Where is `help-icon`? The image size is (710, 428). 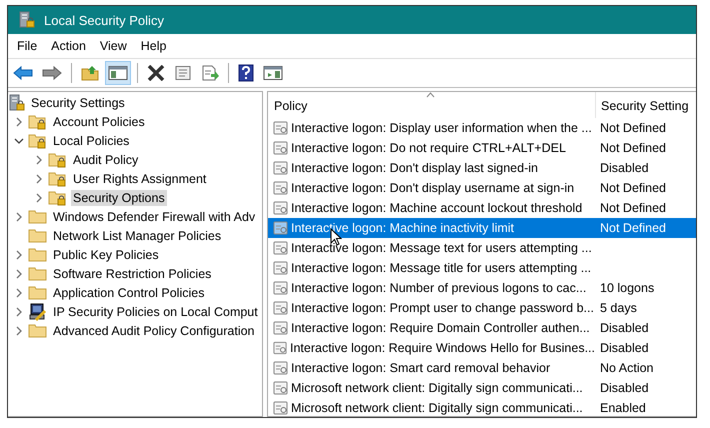
help-icon is located at coordinates (246, 73).